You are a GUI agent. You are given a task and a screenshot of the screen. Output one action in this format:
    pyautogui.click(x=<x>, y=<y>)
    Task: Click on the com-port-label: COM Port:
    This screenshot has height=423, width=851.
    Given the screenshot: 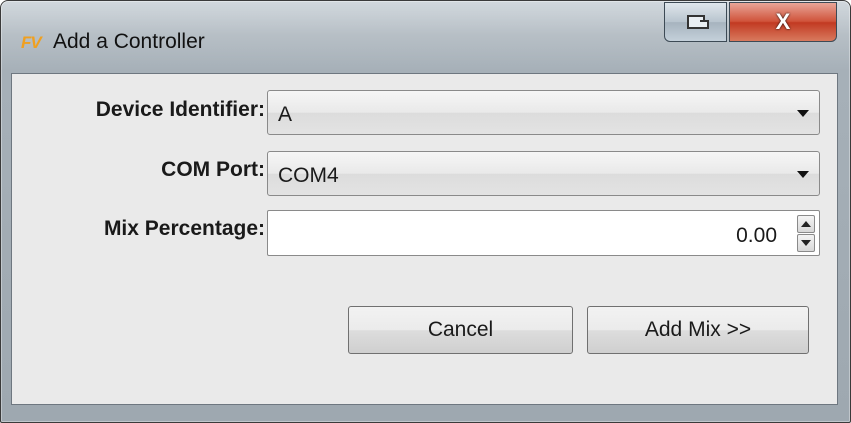 What is the action you would take?
    pyautogui.click(x=213, y=169)
    